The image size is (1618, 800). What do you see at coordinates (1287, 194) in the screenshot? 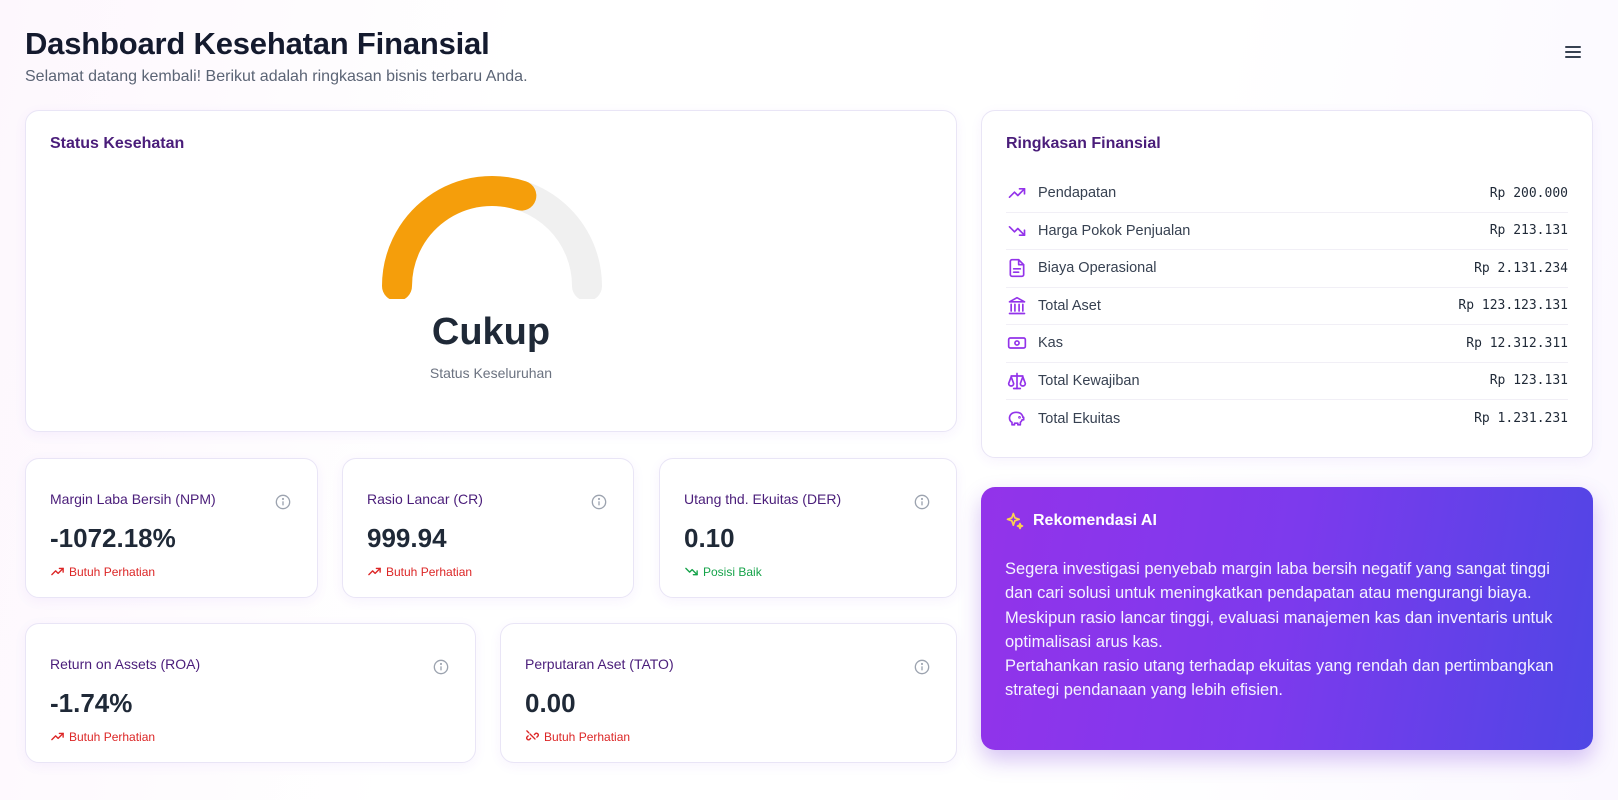
I see `summary-row-pendapatan: Pendapatan Rp 200.000` at bounding box center [1287, 194].